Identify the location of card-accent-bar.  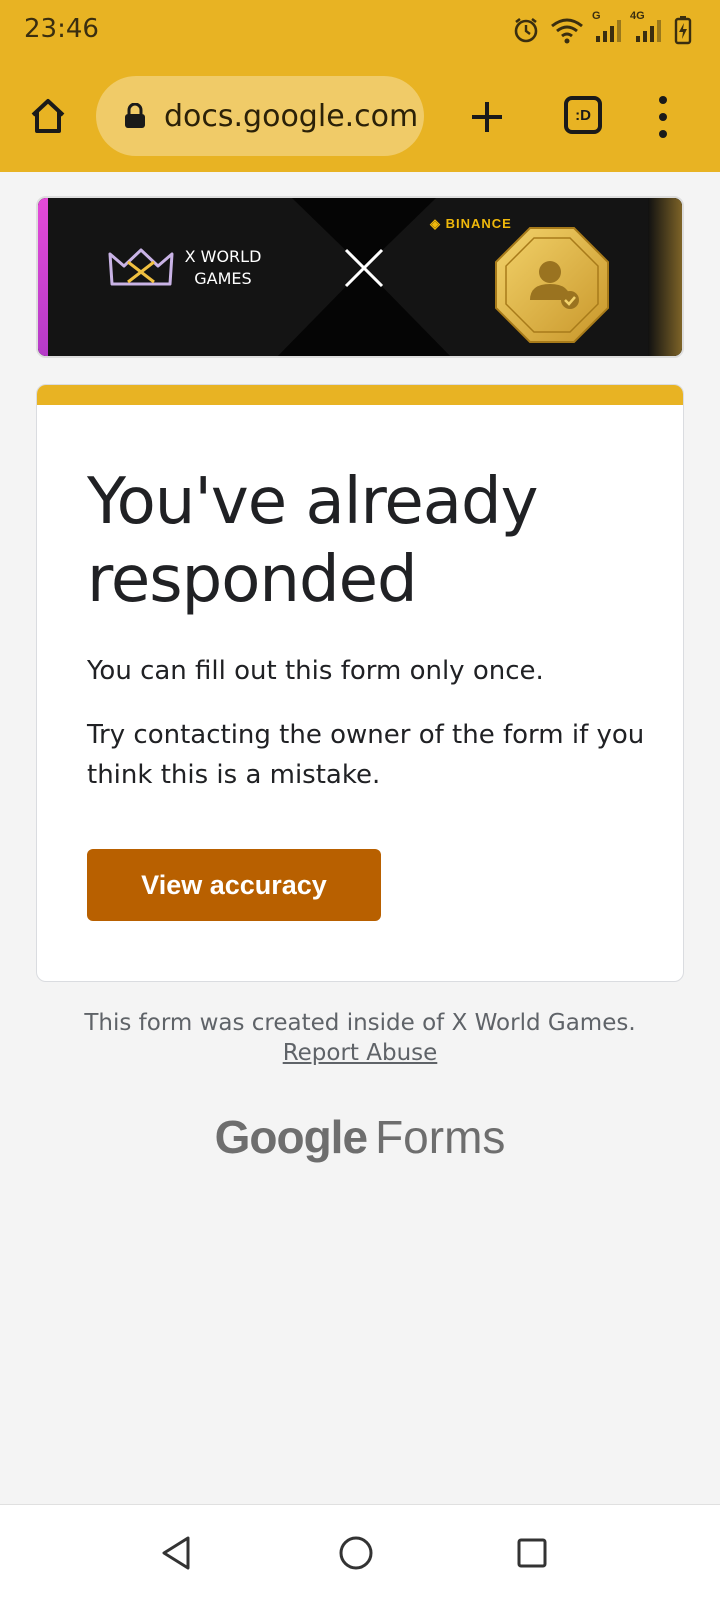
(360, 395).